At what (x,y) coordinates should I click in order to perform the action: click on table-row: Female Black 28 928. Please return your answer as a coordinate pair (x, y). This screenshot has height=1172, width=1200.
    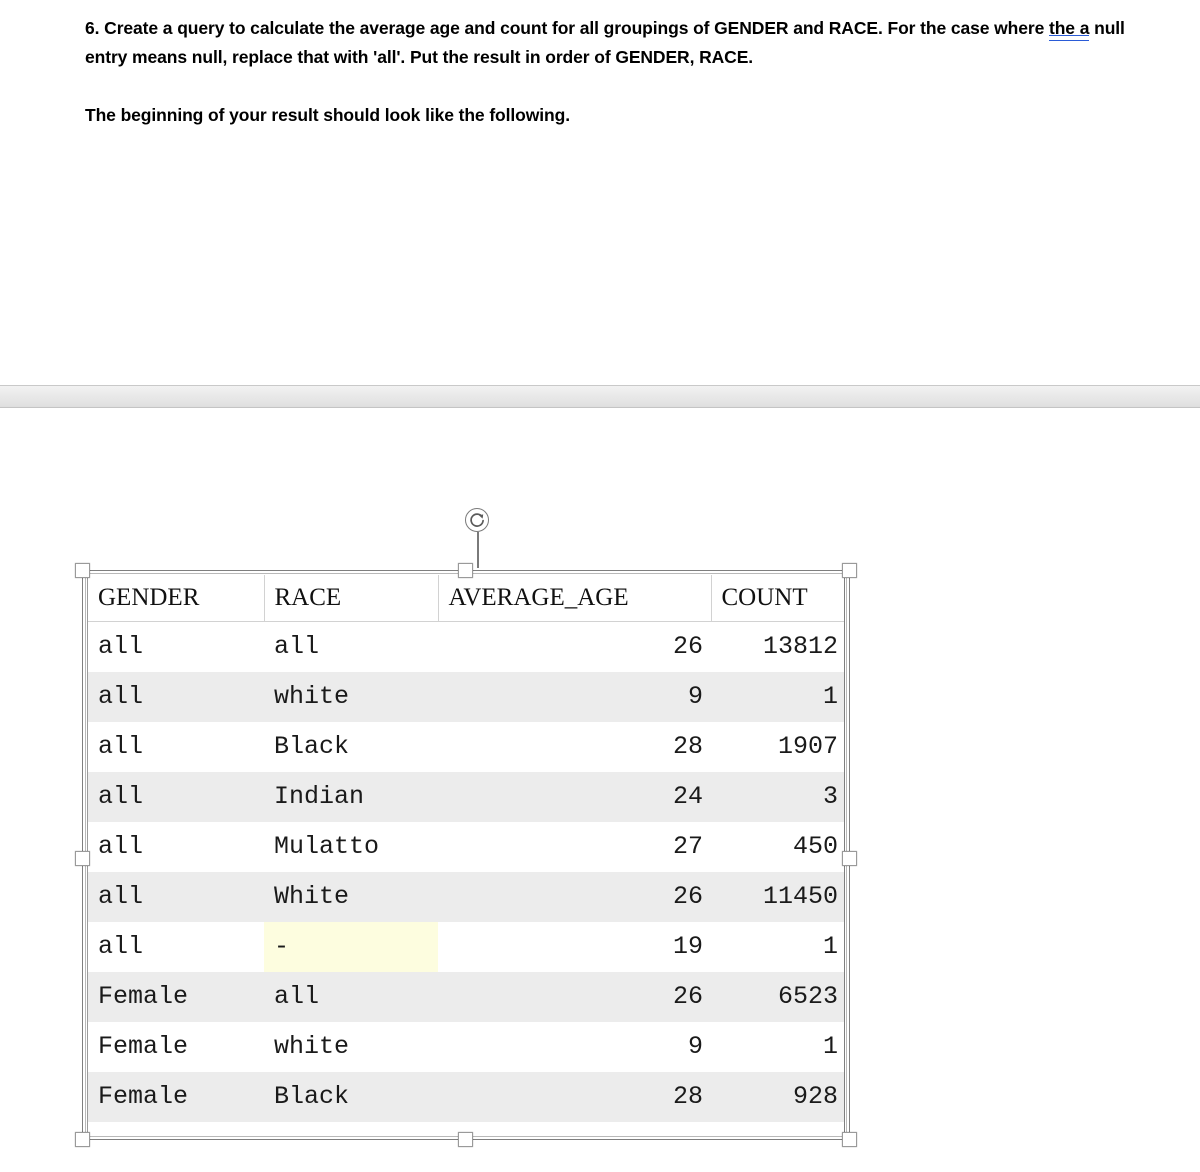
    Looking at the image, I should click on (466, 1096).